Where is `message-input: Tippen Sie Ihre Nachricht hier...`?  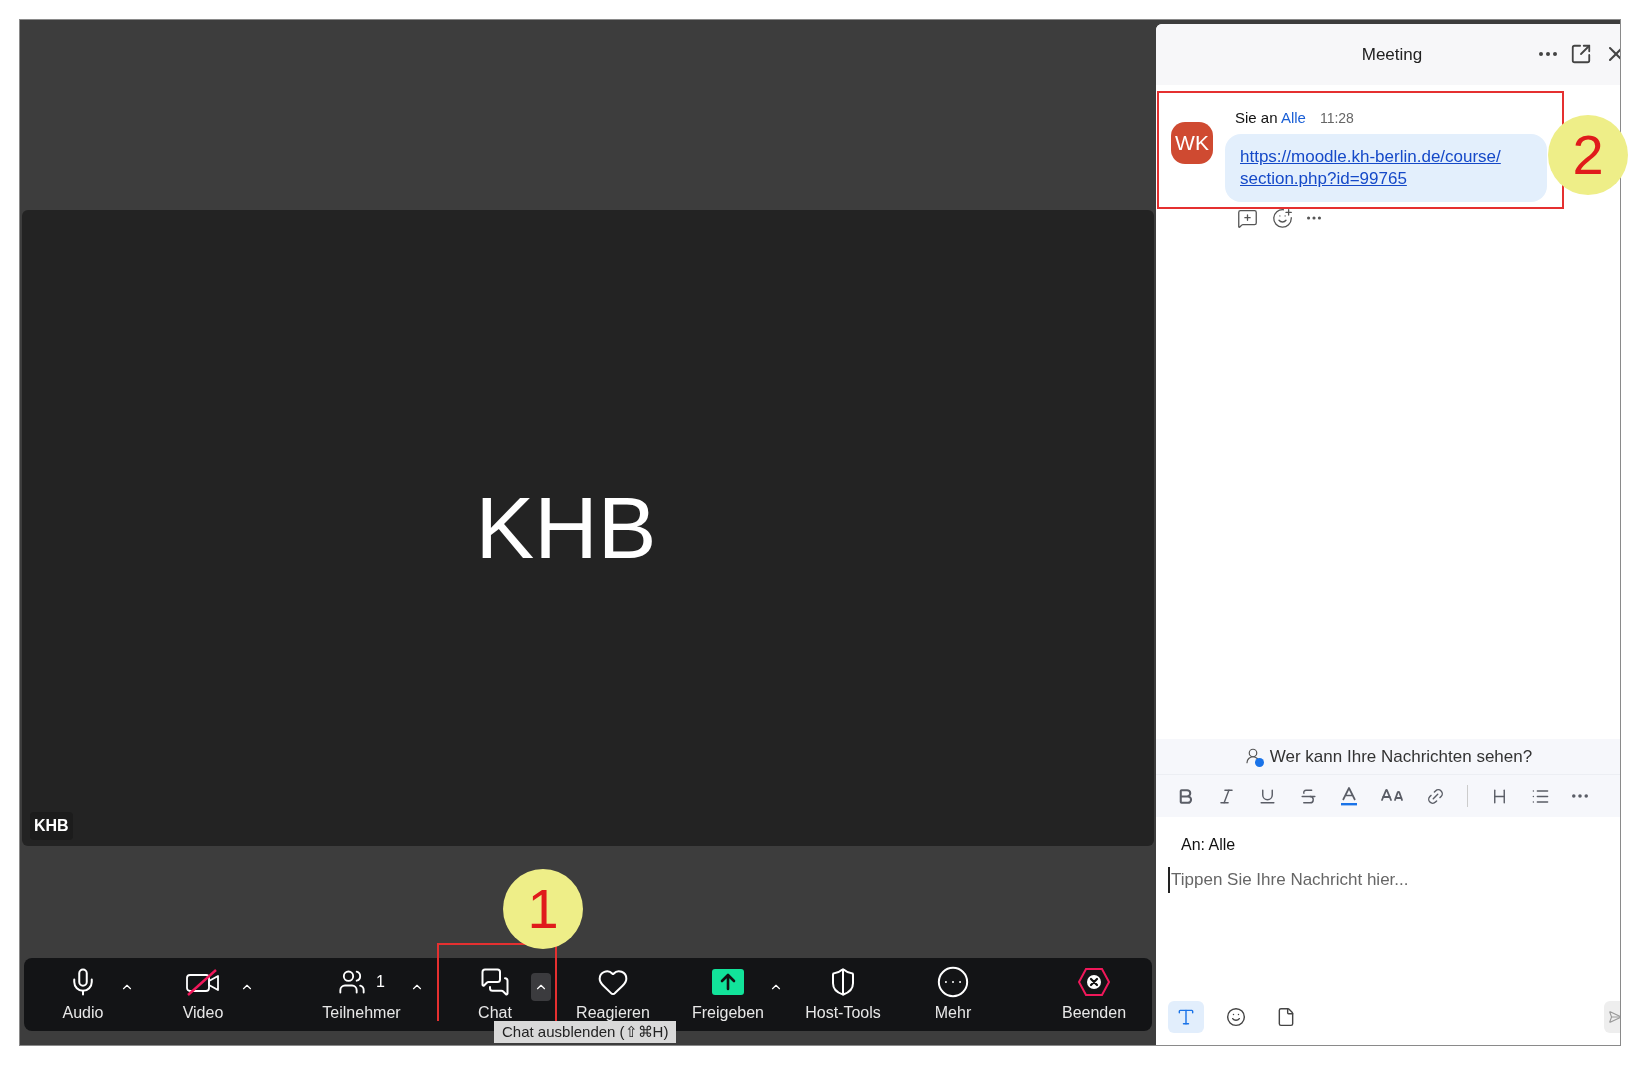 message-input: Tippen Sie Ihre Nachricht hier... is located at coordinates (1388, 880).